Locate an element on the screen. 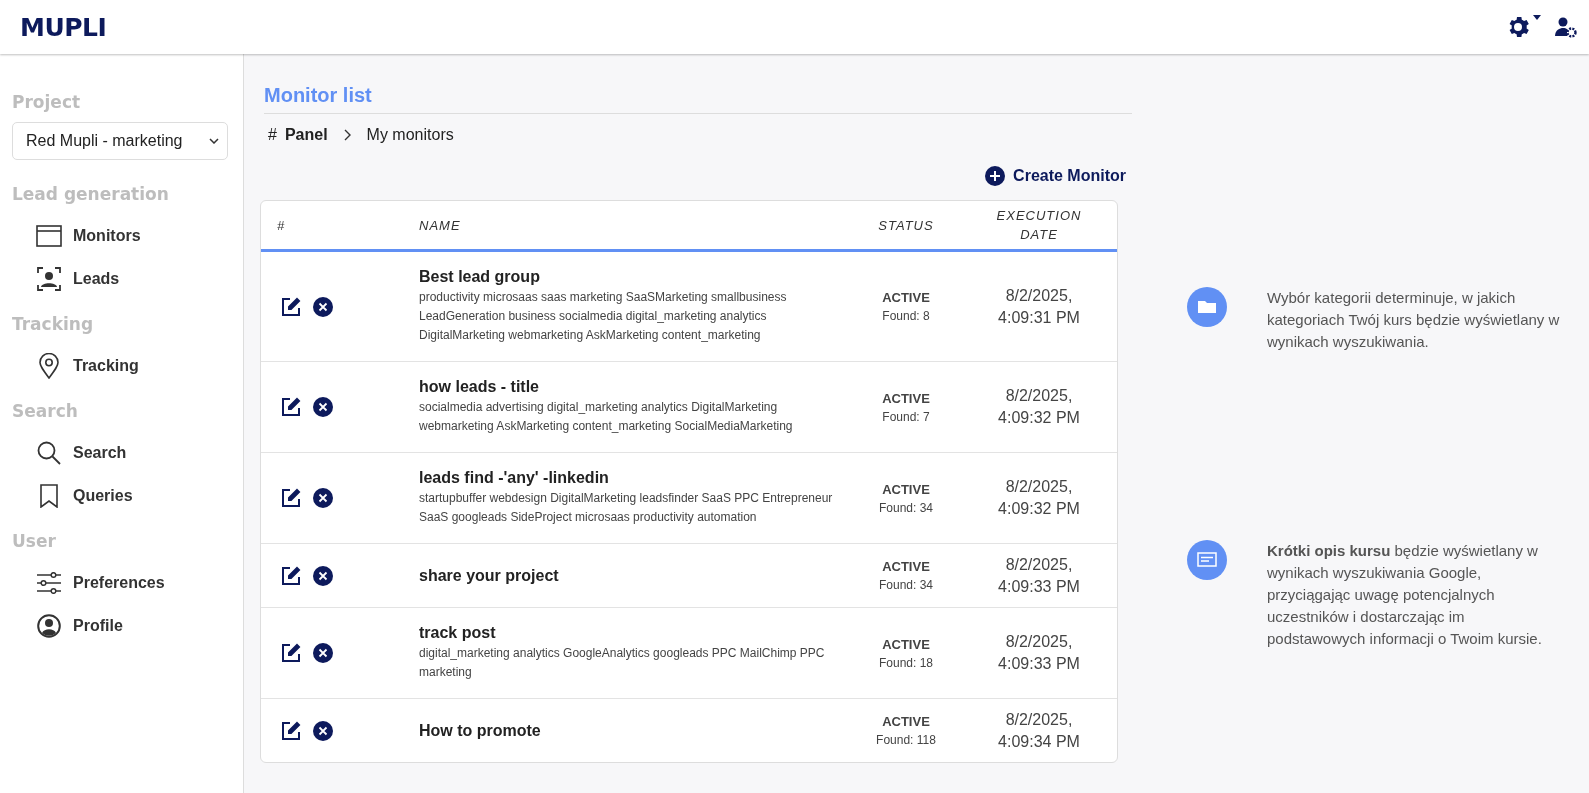  sidebar-section-title: Tracking is located at coordinates (53, 324).